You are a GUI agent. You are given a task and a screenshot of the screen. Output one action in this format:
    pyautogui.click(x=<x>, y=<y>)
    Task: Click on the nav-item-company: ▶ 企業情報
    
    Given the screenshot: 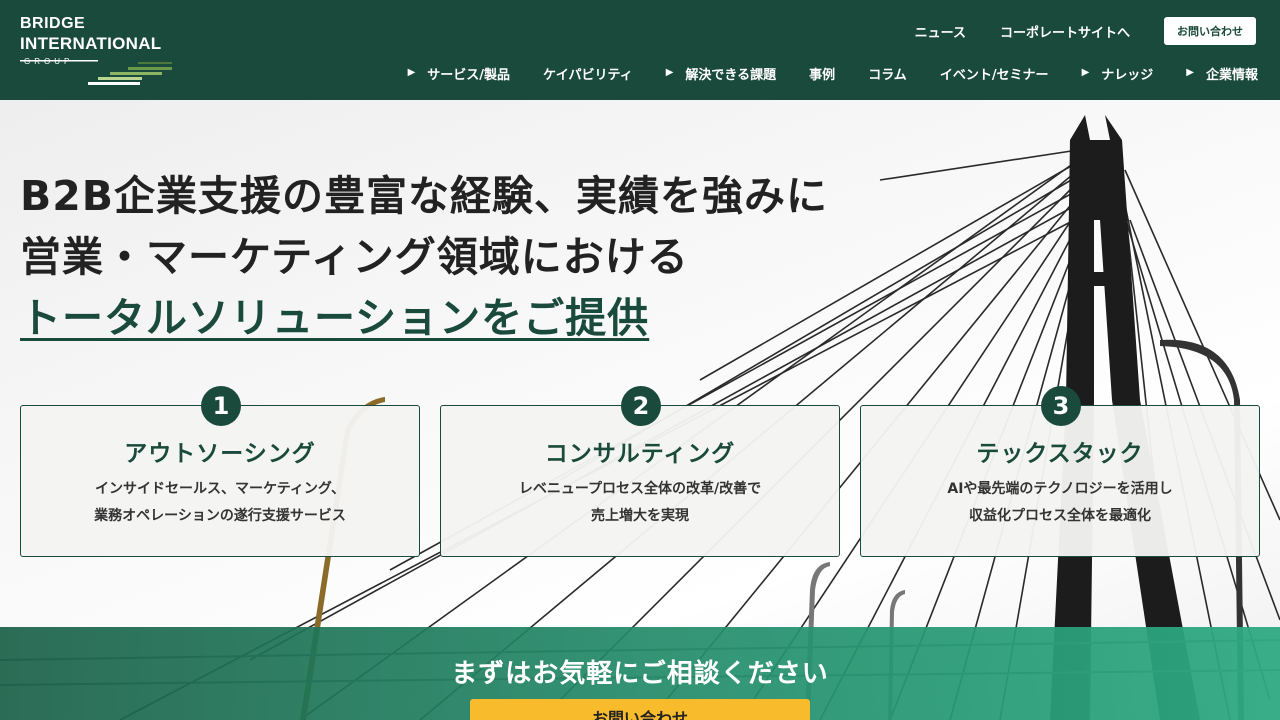 What is the action you would take?
    pyautogui.click(x=1222, y=73)
    